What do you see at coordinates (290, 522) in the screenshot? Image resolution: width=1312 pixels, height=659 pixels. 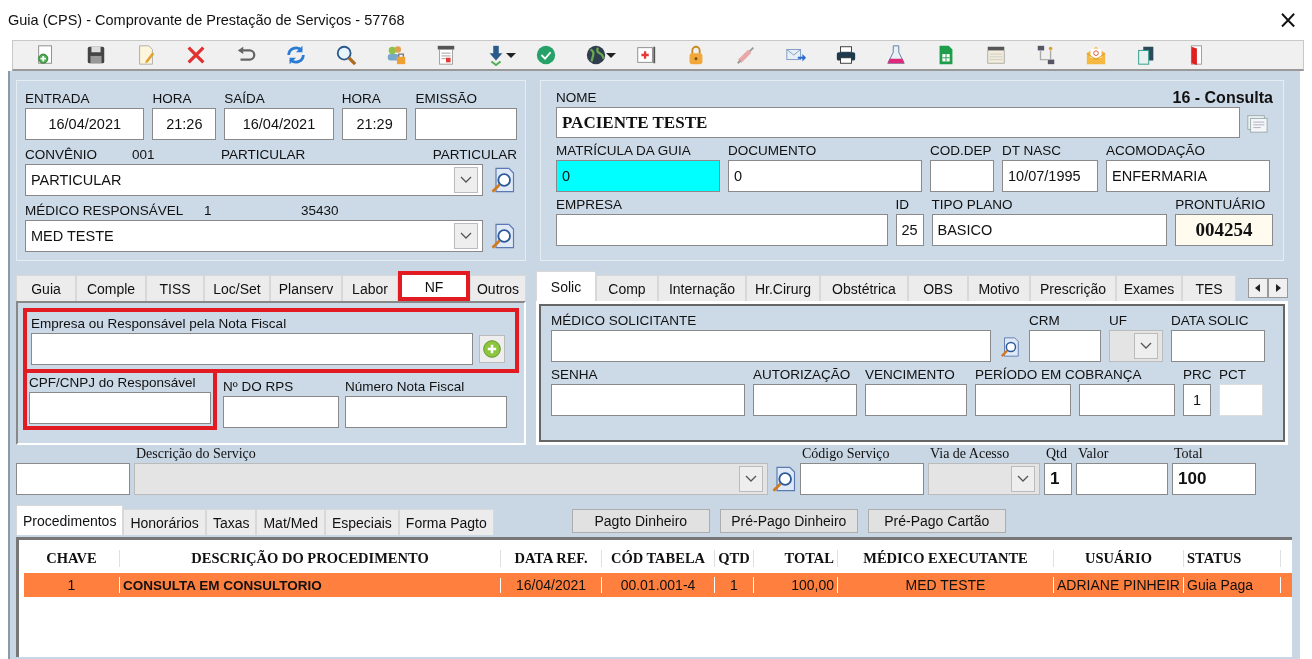 I see `tab: Mat/Med` at bounding box center [290, 522].